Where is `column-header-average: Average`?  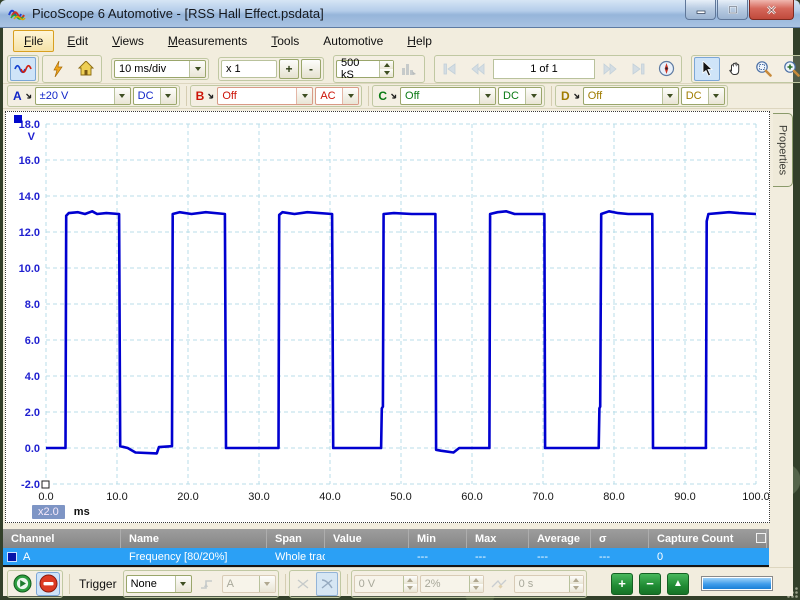
column-header-average: Average is located at coordinates (560, 538).